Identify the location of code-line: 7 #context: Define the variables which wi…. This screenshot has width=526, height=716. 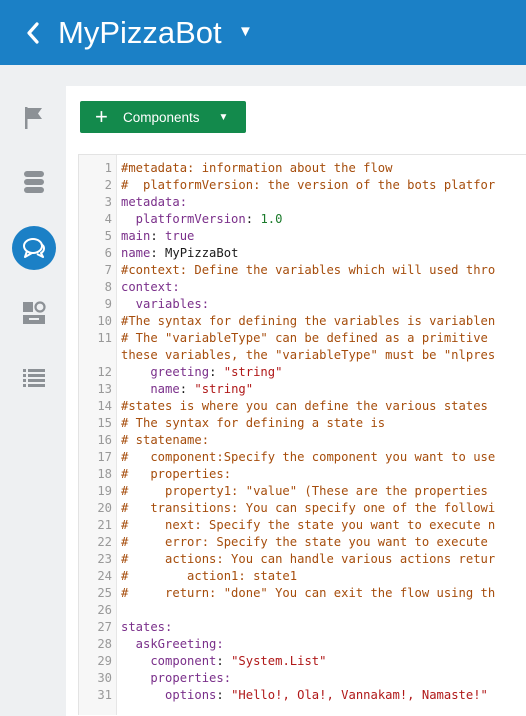
(302, 270).